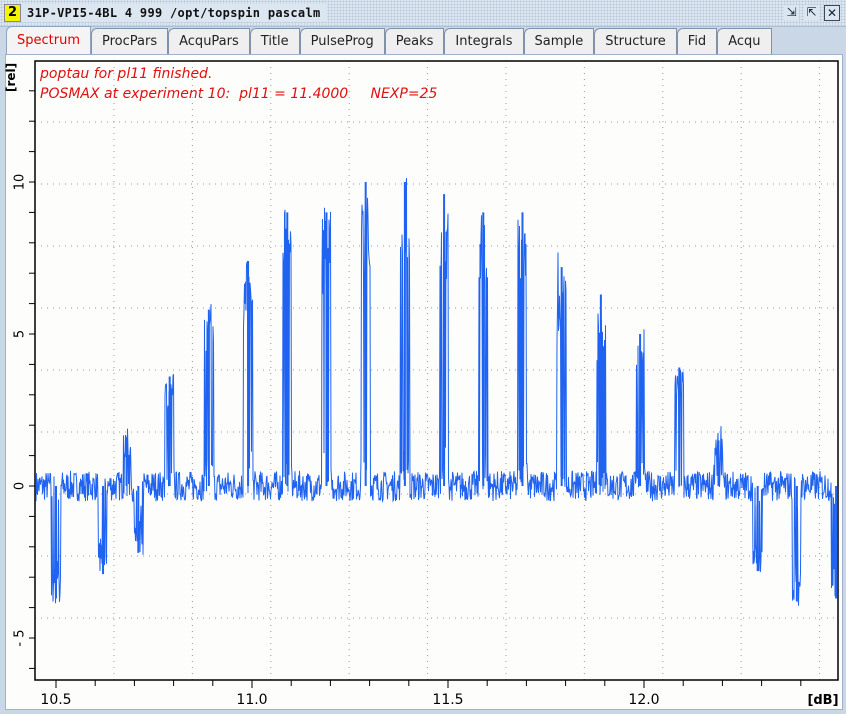 The image size is (846, 714). I want to click on y-tick-label: 5, so click(20, 334).